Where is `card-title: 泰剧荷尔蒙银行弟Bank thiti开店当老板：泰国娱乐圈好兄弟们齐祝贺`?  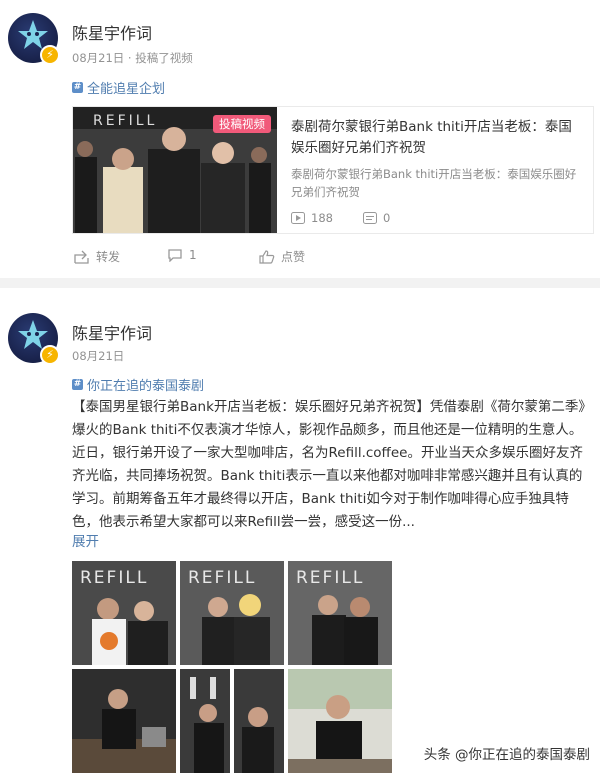
card-title: 泰剧荷尔蒙银行弟Bank thiti开店当老板：泰国娱乐圈好兄弟们齐祝贺 is located at coordinates (436, 138).